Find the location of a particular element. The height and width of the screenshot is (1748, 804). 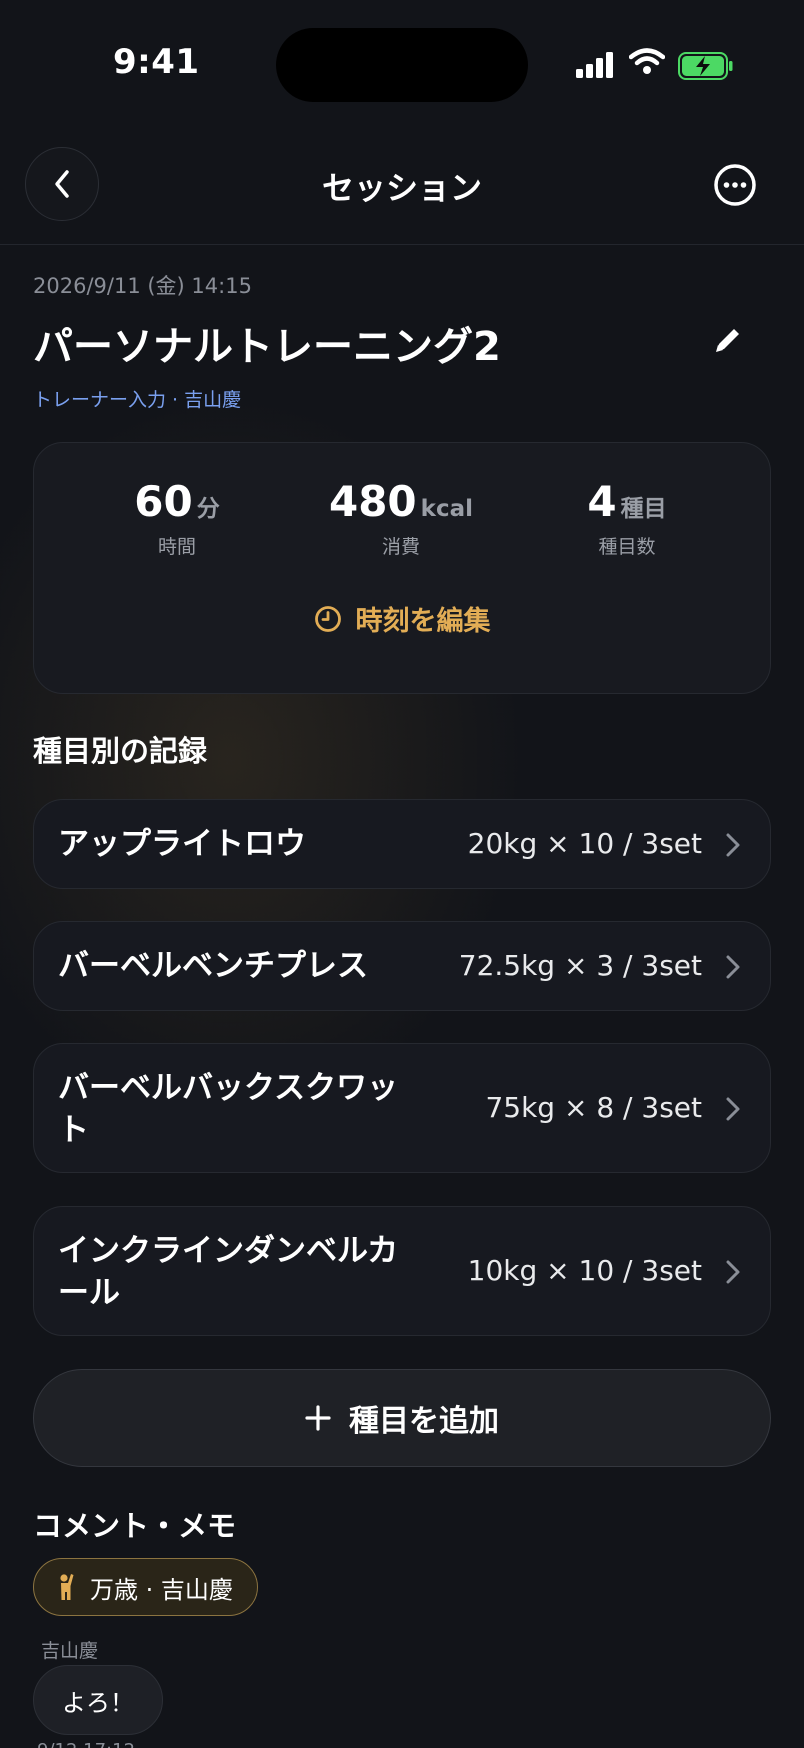

edit-time-button: 時刻を編集 is located at coordinates (402, 618).